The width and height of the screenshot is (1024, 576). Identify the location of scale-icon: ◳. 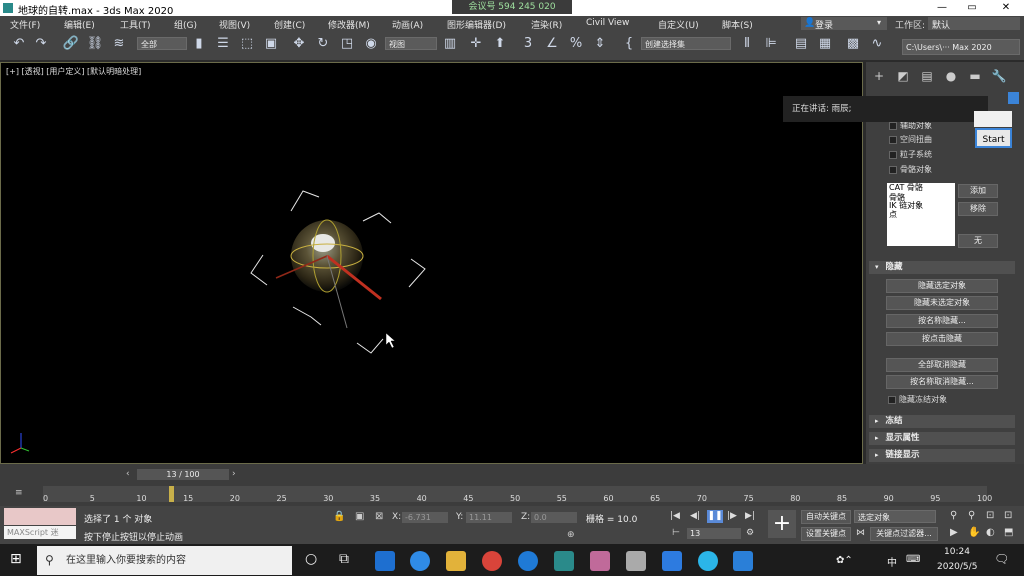
(347, 44).